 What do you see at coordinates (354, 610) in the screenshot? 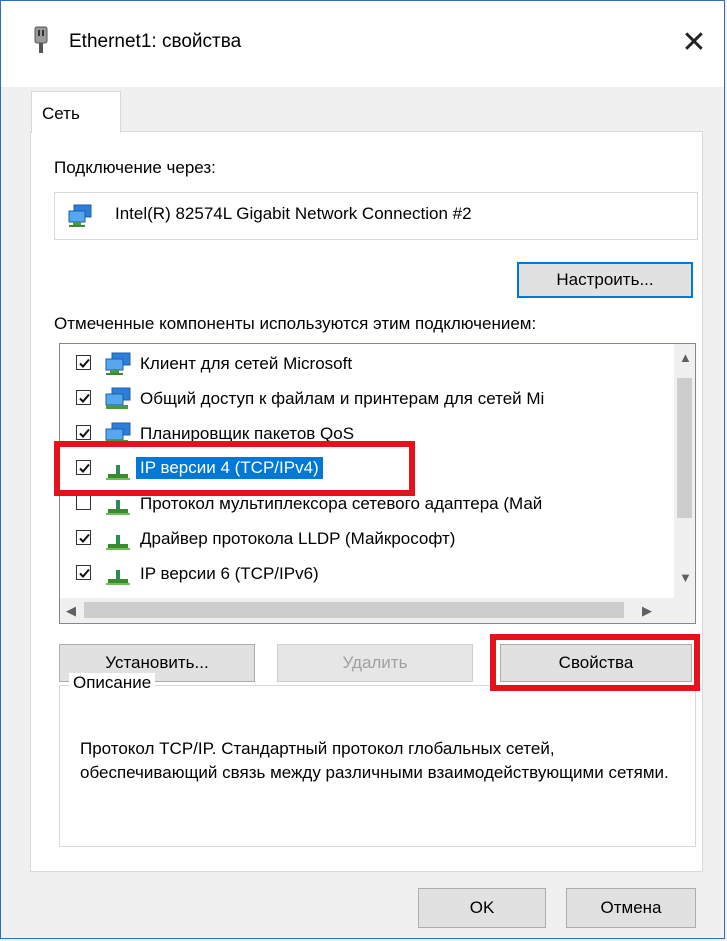
I see `horizontal-scroll-thumb` at bounding box center [354, 610].